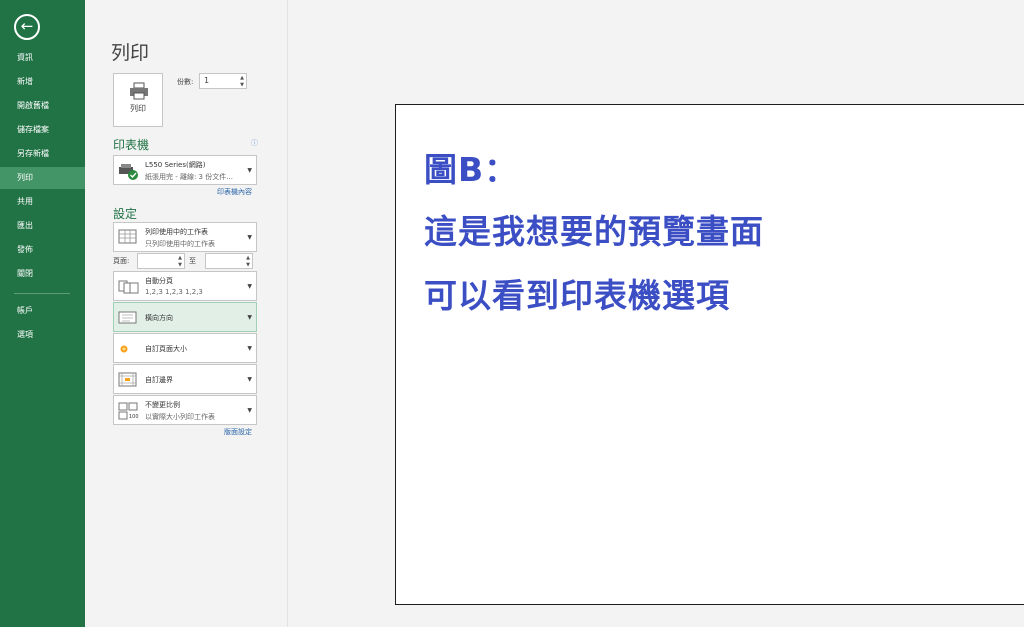 The width and height of the screenshot is (1024, 627). Describe the element at coordinates (185, 170) in the screenshot. I see `printer-dropdown: L550 Series(網路) 紙張用完 - 離線: 3 份文件... ▼` at that location.